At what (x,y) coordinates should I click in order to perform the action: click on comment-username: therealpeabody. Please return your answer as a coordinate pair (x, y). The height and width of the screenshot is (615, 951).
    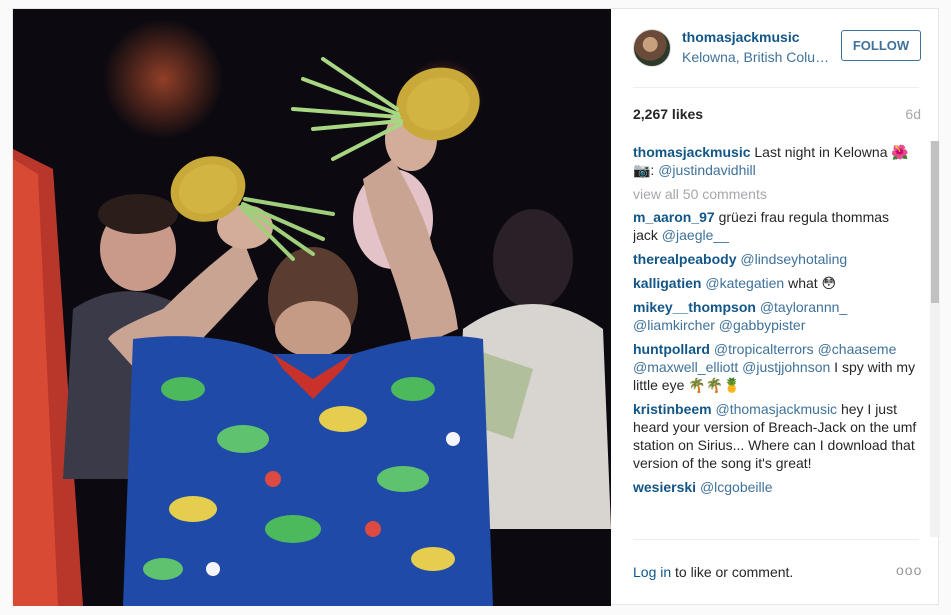
    Looking at the image, I should click on (684, 259).